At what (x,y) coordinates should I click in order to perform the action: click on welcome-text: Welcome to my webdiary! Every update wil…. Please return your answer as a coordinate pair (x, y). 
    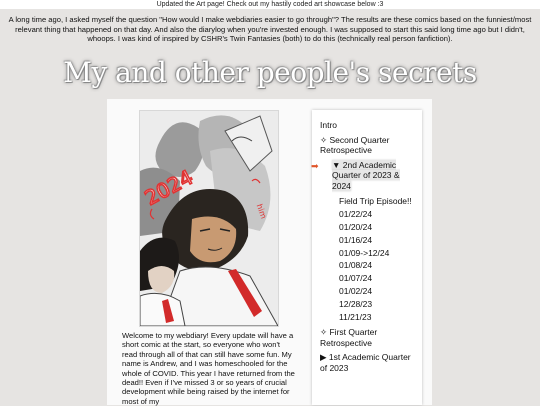
    Looking at the image, I should click on (208, 368).